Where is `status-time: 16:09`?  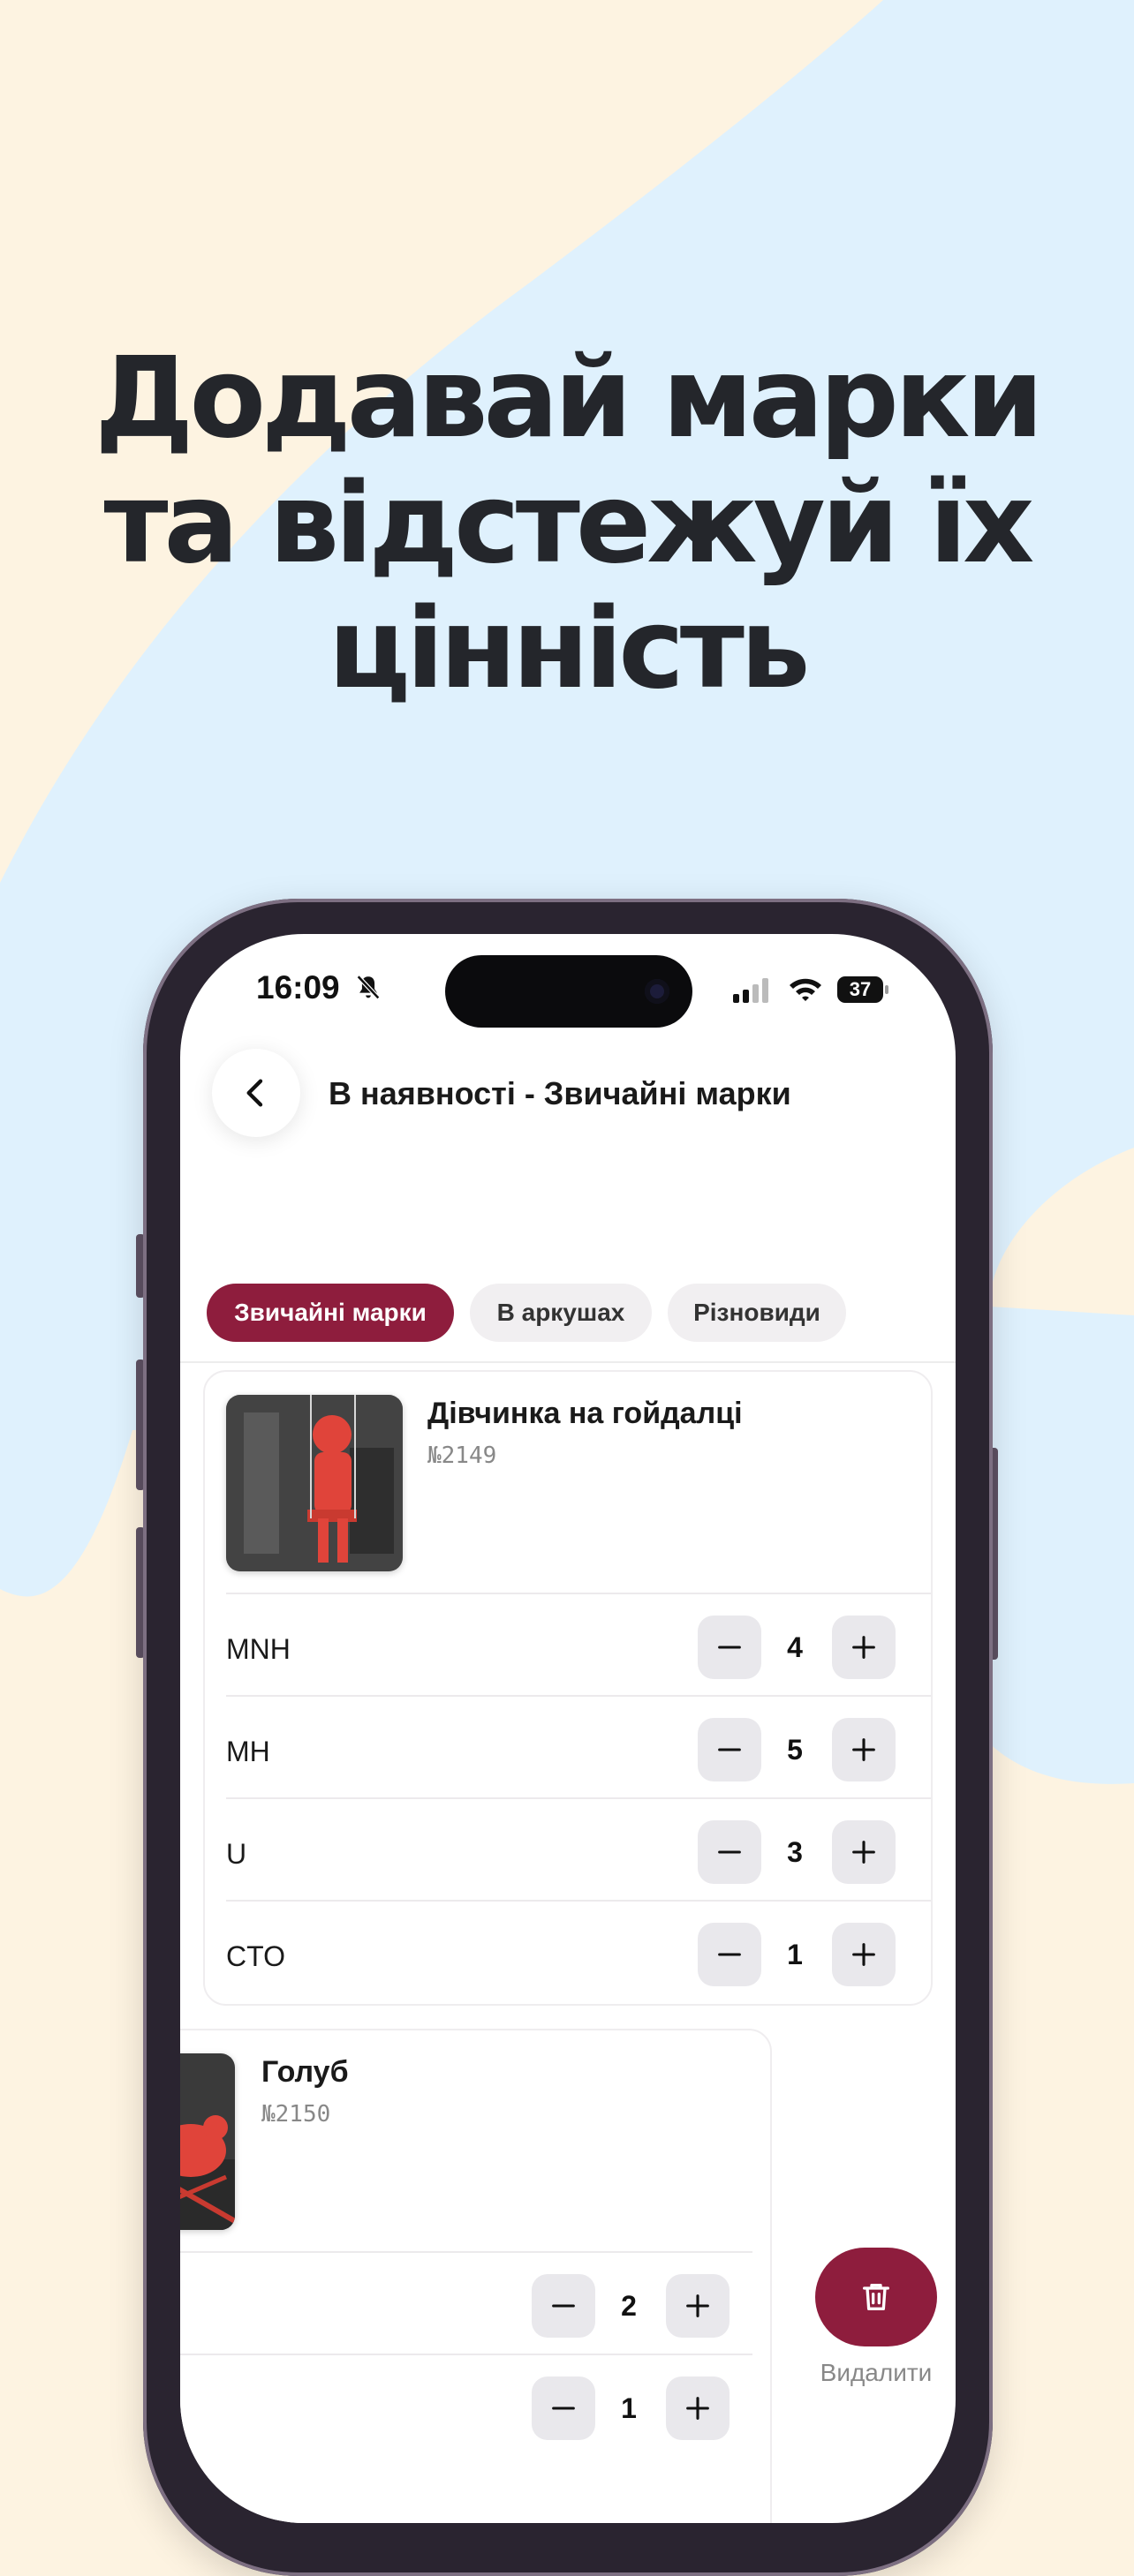
status-time: 16:09 is located at coordinates (298, 988).